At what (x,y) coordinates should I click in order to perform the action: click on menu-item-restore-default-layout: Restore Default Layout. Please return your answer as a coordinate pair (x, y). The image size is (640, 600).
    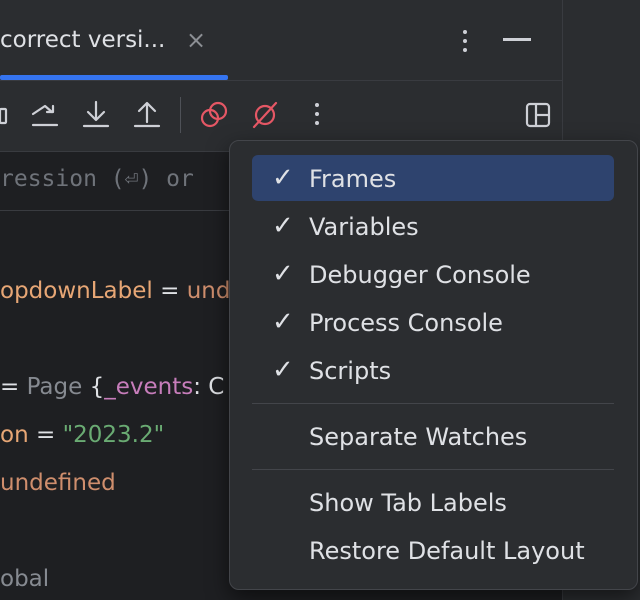
    Looking at the image, I should click on (433, 550).